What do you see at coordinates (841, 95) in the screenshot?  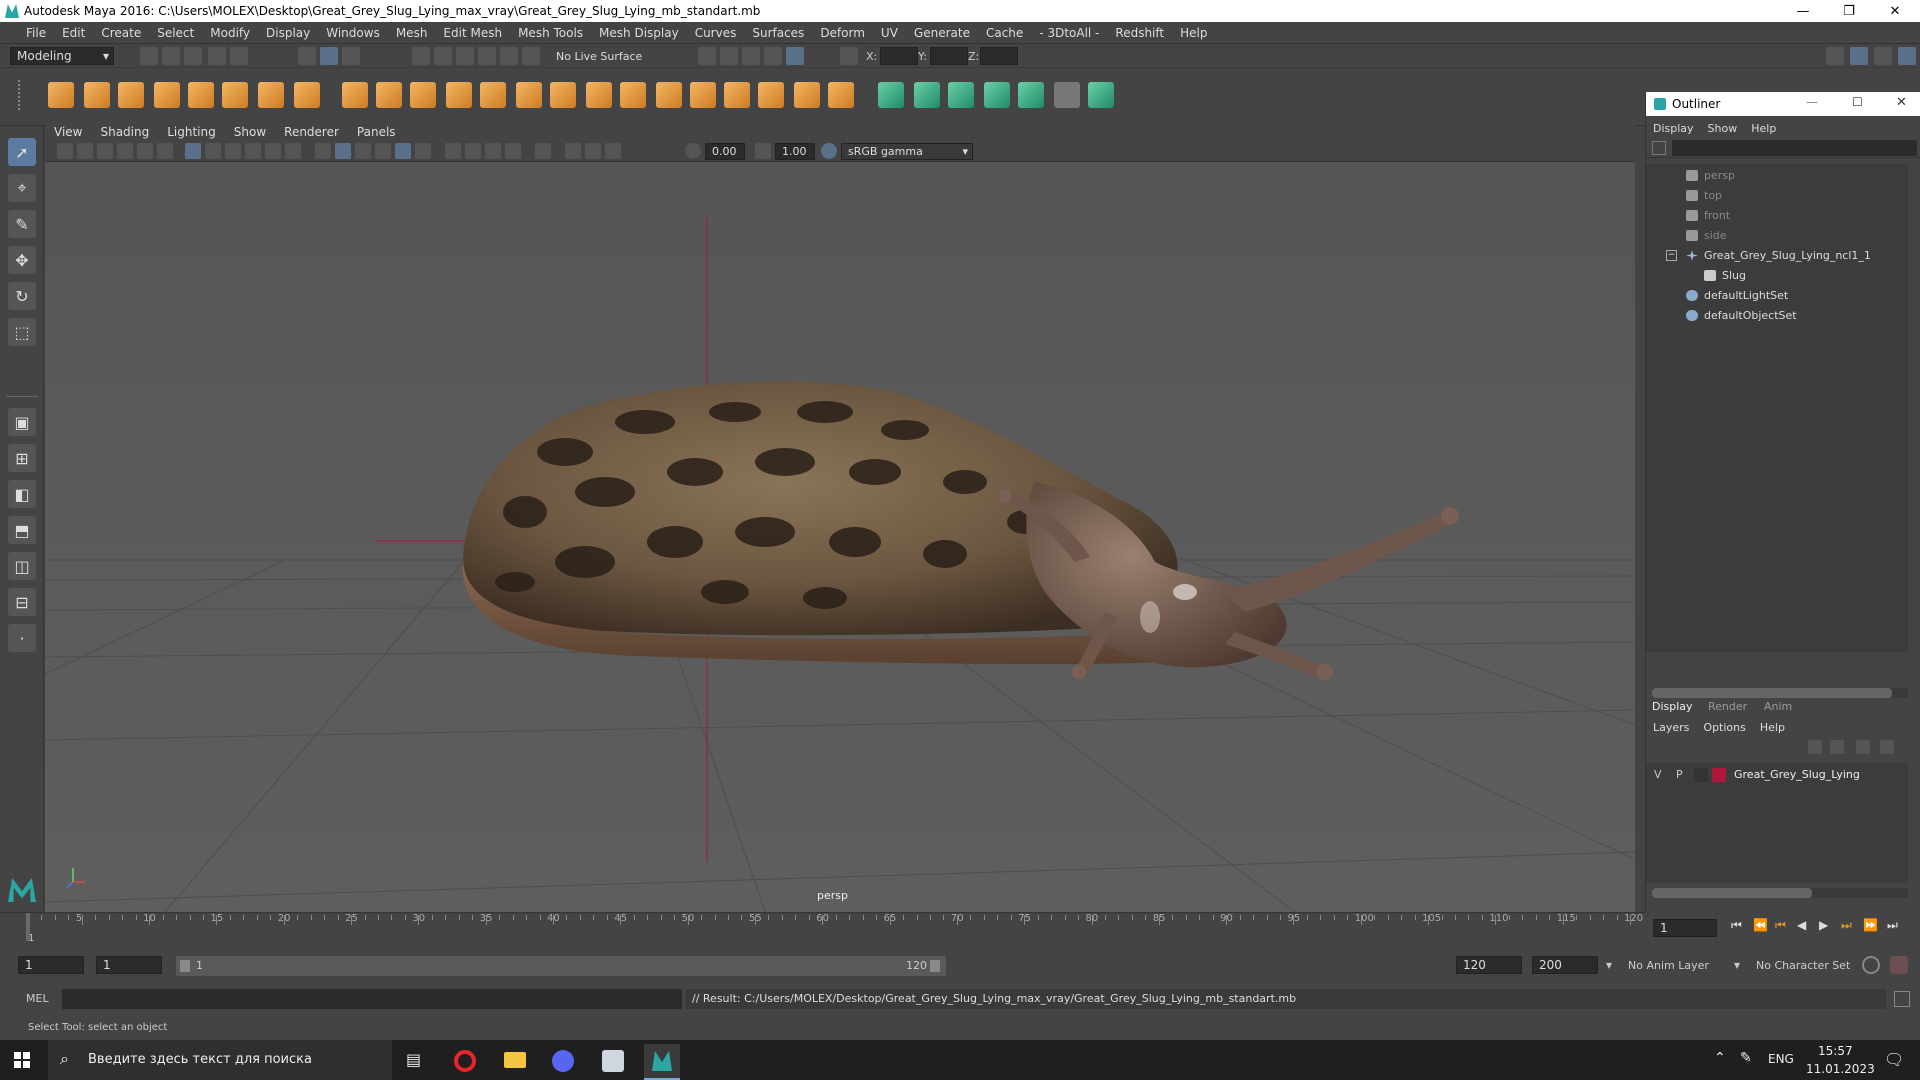 I see `center-pivot-icon` at bounding box center [841, 95].